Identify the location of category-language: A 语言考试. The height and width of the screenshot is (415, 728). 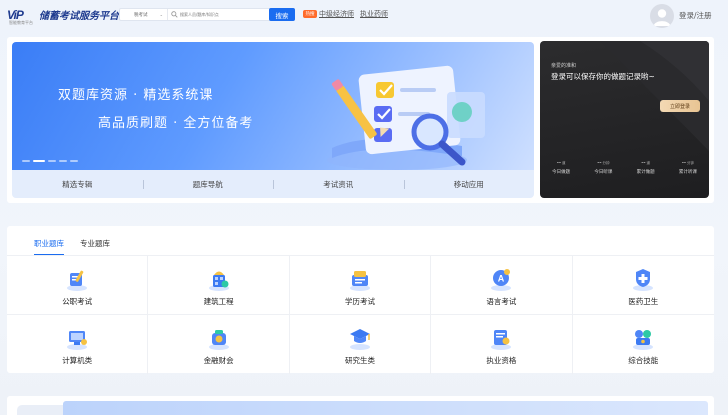
(502, 285).